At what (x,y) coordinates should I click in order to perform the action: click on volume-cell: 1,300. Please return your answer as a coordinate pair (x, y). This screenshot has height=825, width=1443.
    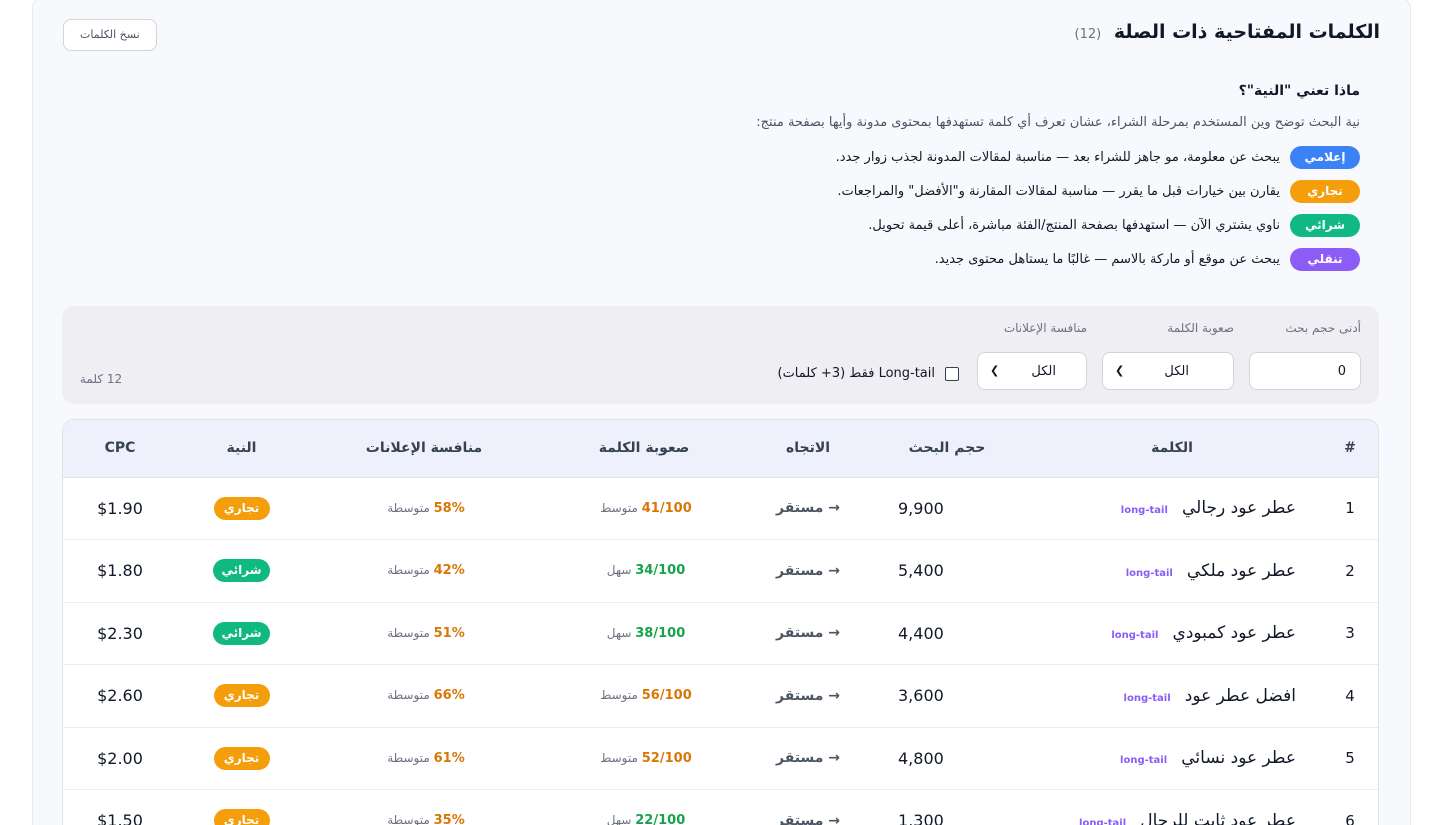
    Looking at the image, I should click on (947, 807).